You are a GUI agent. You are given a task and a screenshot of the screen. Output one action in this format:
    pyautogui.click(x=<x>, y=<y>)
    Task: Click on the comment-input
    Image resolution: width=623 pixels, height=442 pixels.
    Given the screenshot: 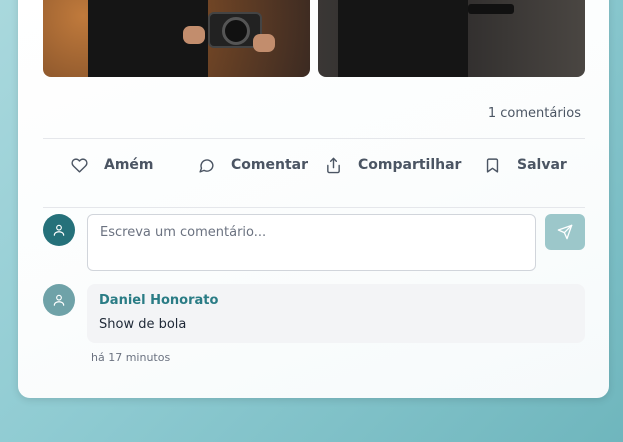 What is the action you would take?
    pyautogui.click(x=311, y=242)
    